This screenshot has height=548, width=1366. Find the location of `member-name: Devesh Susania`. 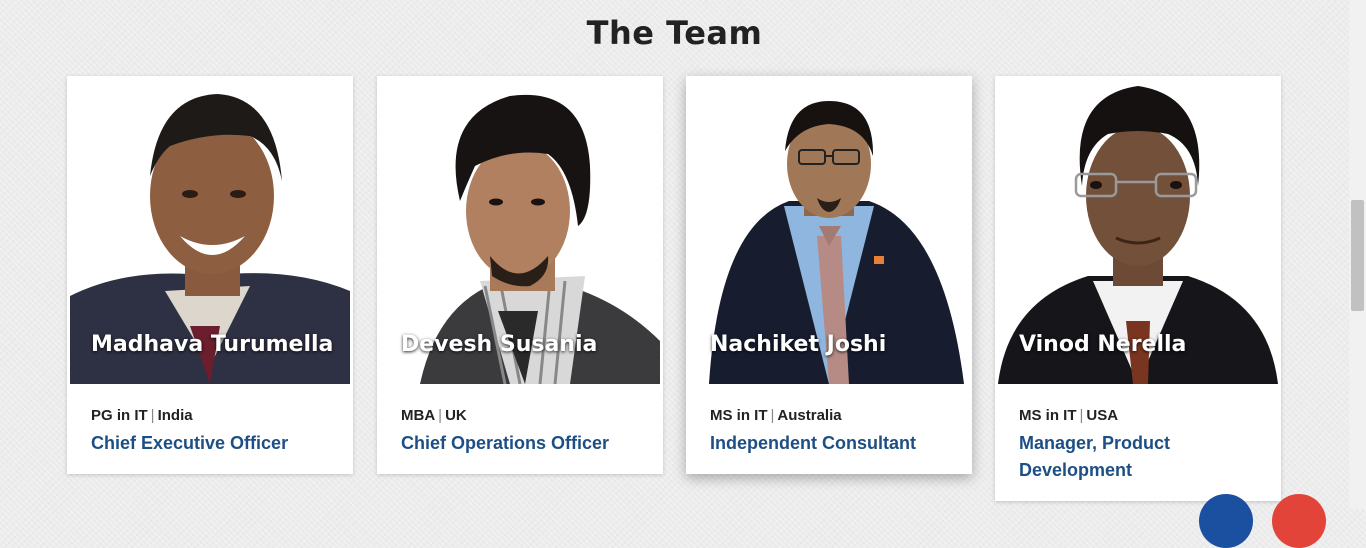

member-name: Devesh Susania is located at coordinates (499, 344).